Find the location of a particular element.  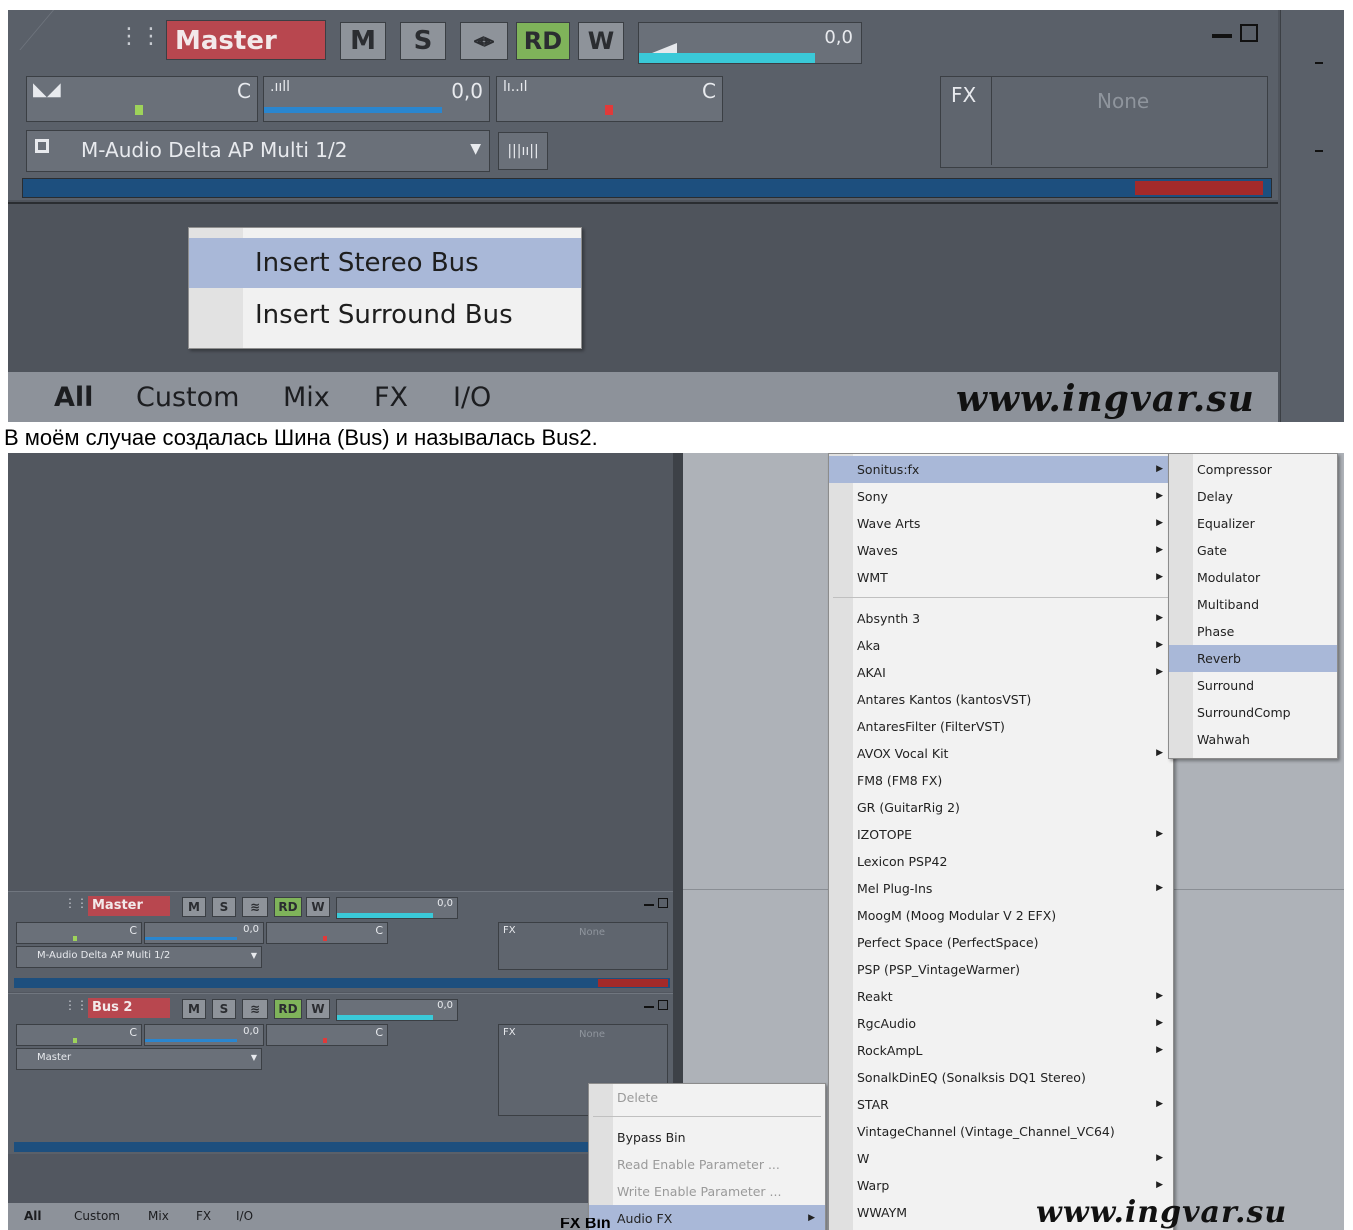

track-name: Bus 2 is located at coordinates (129, 1008).